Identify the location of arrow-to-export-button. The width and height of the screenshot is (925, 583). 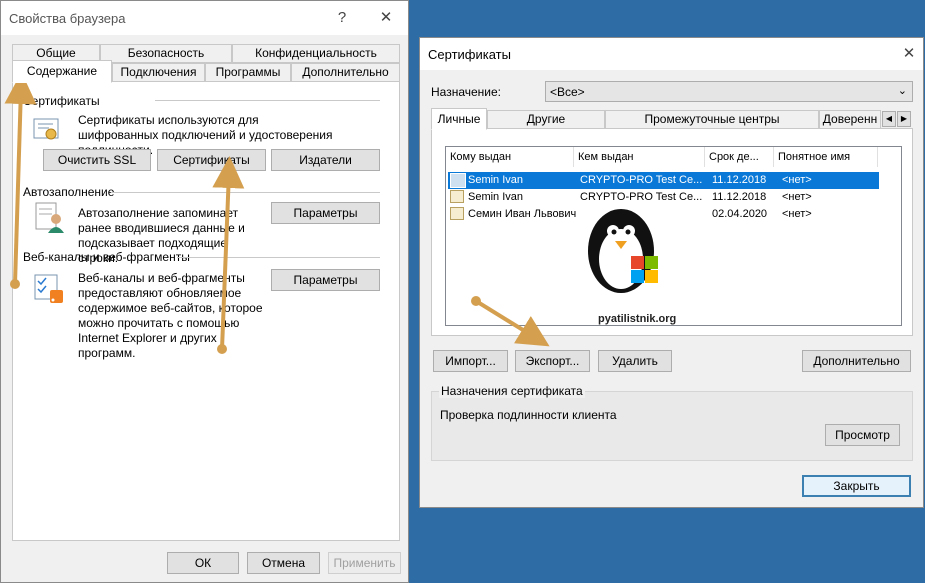
(510, 321).